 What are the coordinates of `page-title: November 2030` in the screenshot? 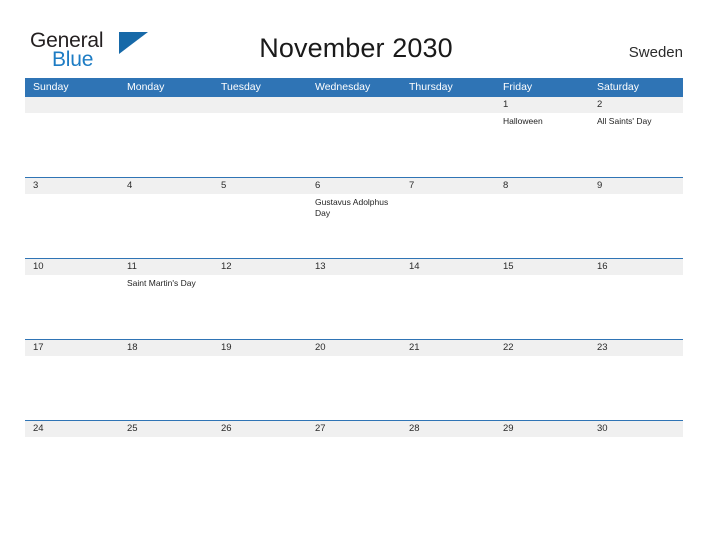 It's located at (356, 48).